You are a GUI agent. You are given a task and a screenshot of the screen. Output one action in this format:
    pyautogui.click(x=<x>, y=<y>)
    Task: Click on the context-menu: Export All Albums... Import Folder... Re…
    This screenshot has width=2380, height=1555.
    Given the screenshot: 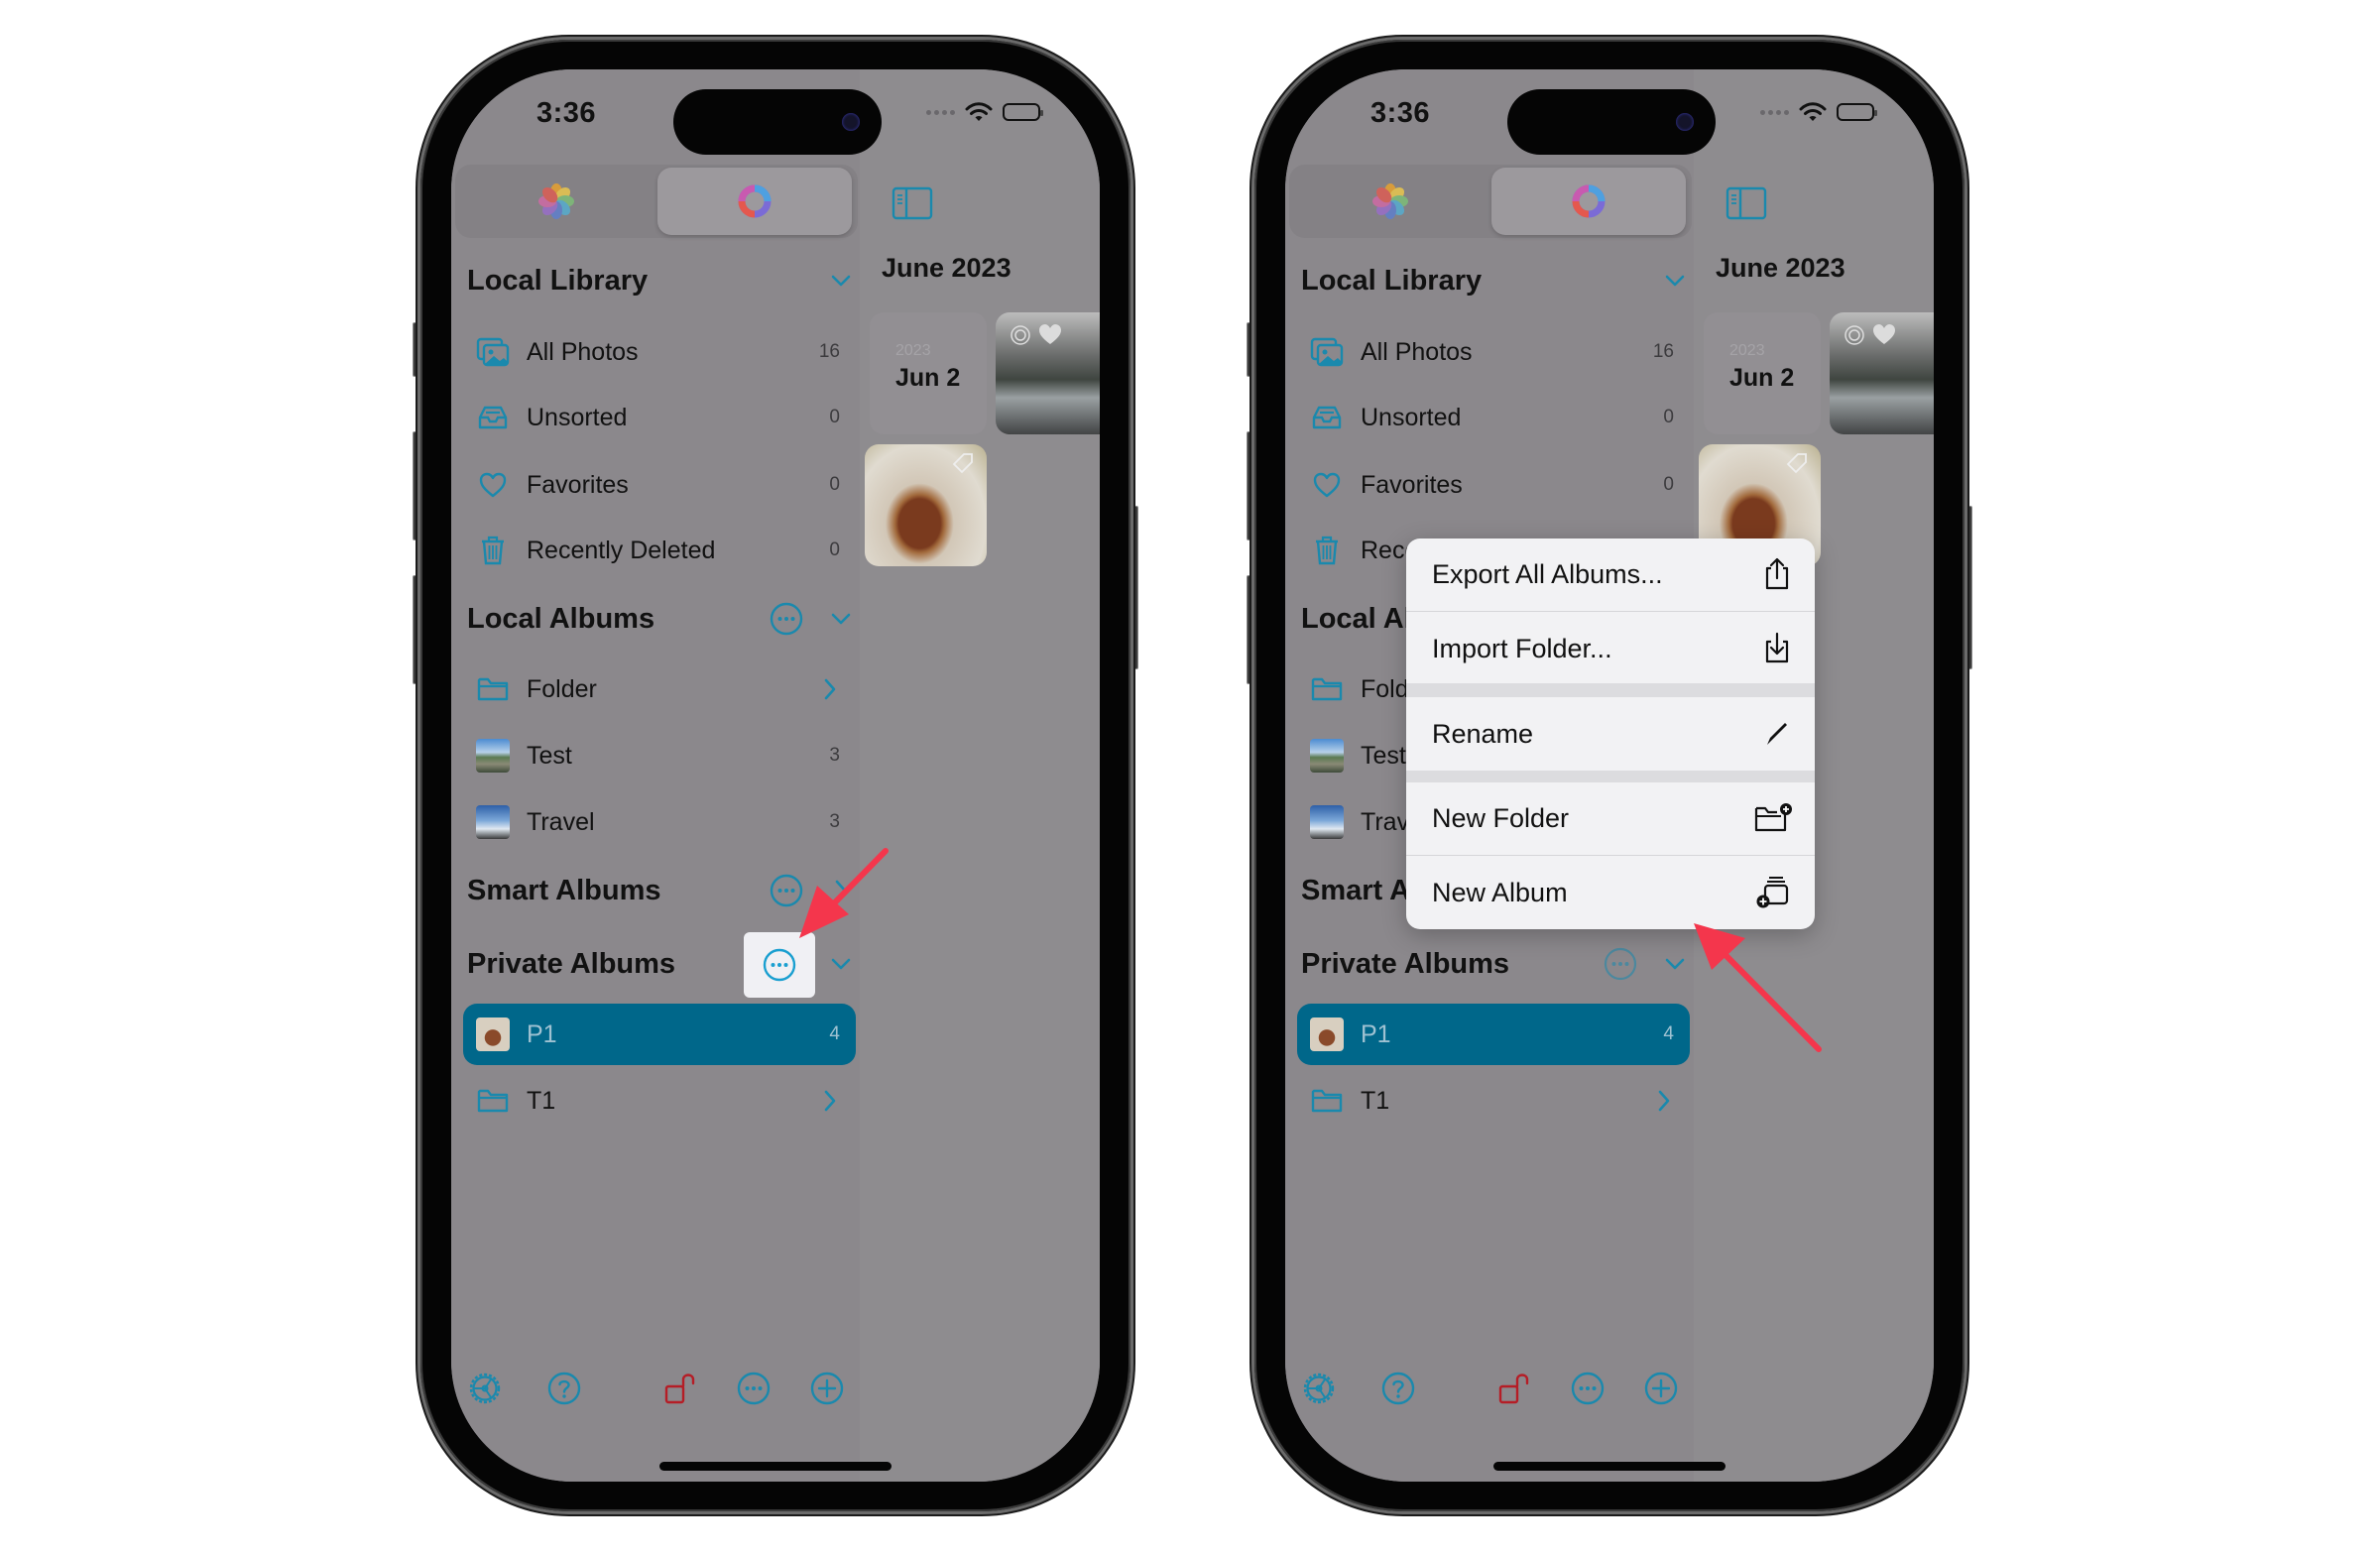 What is the action you would take?
    pyautogui.click(x=1610, y=733)
    